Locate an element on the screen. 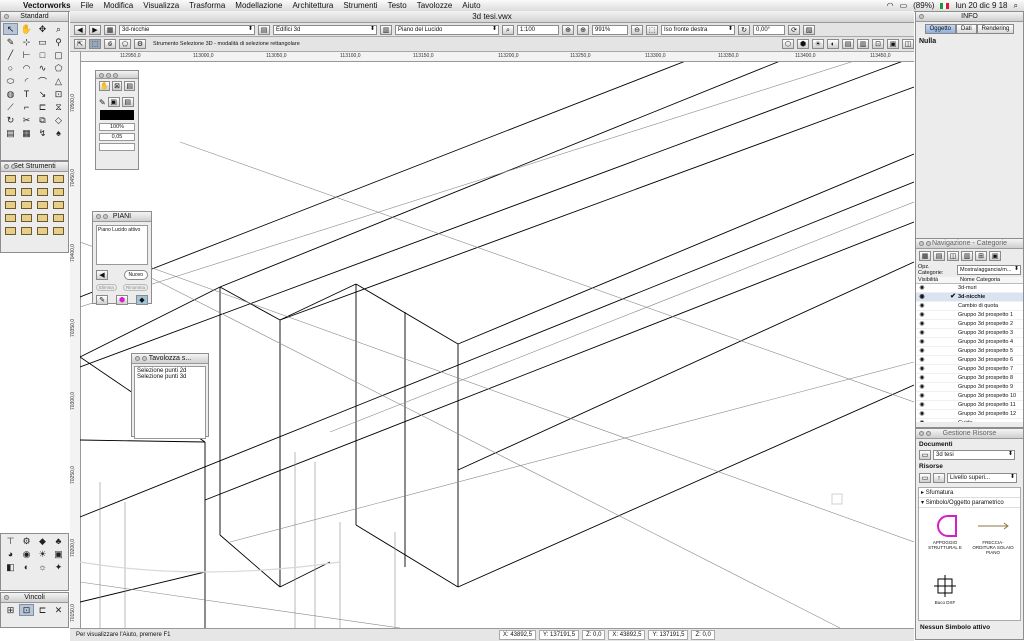 This screenshot has height=641, width=1024. color-tool-icon: ◉ is located at coordinates (26, 554).